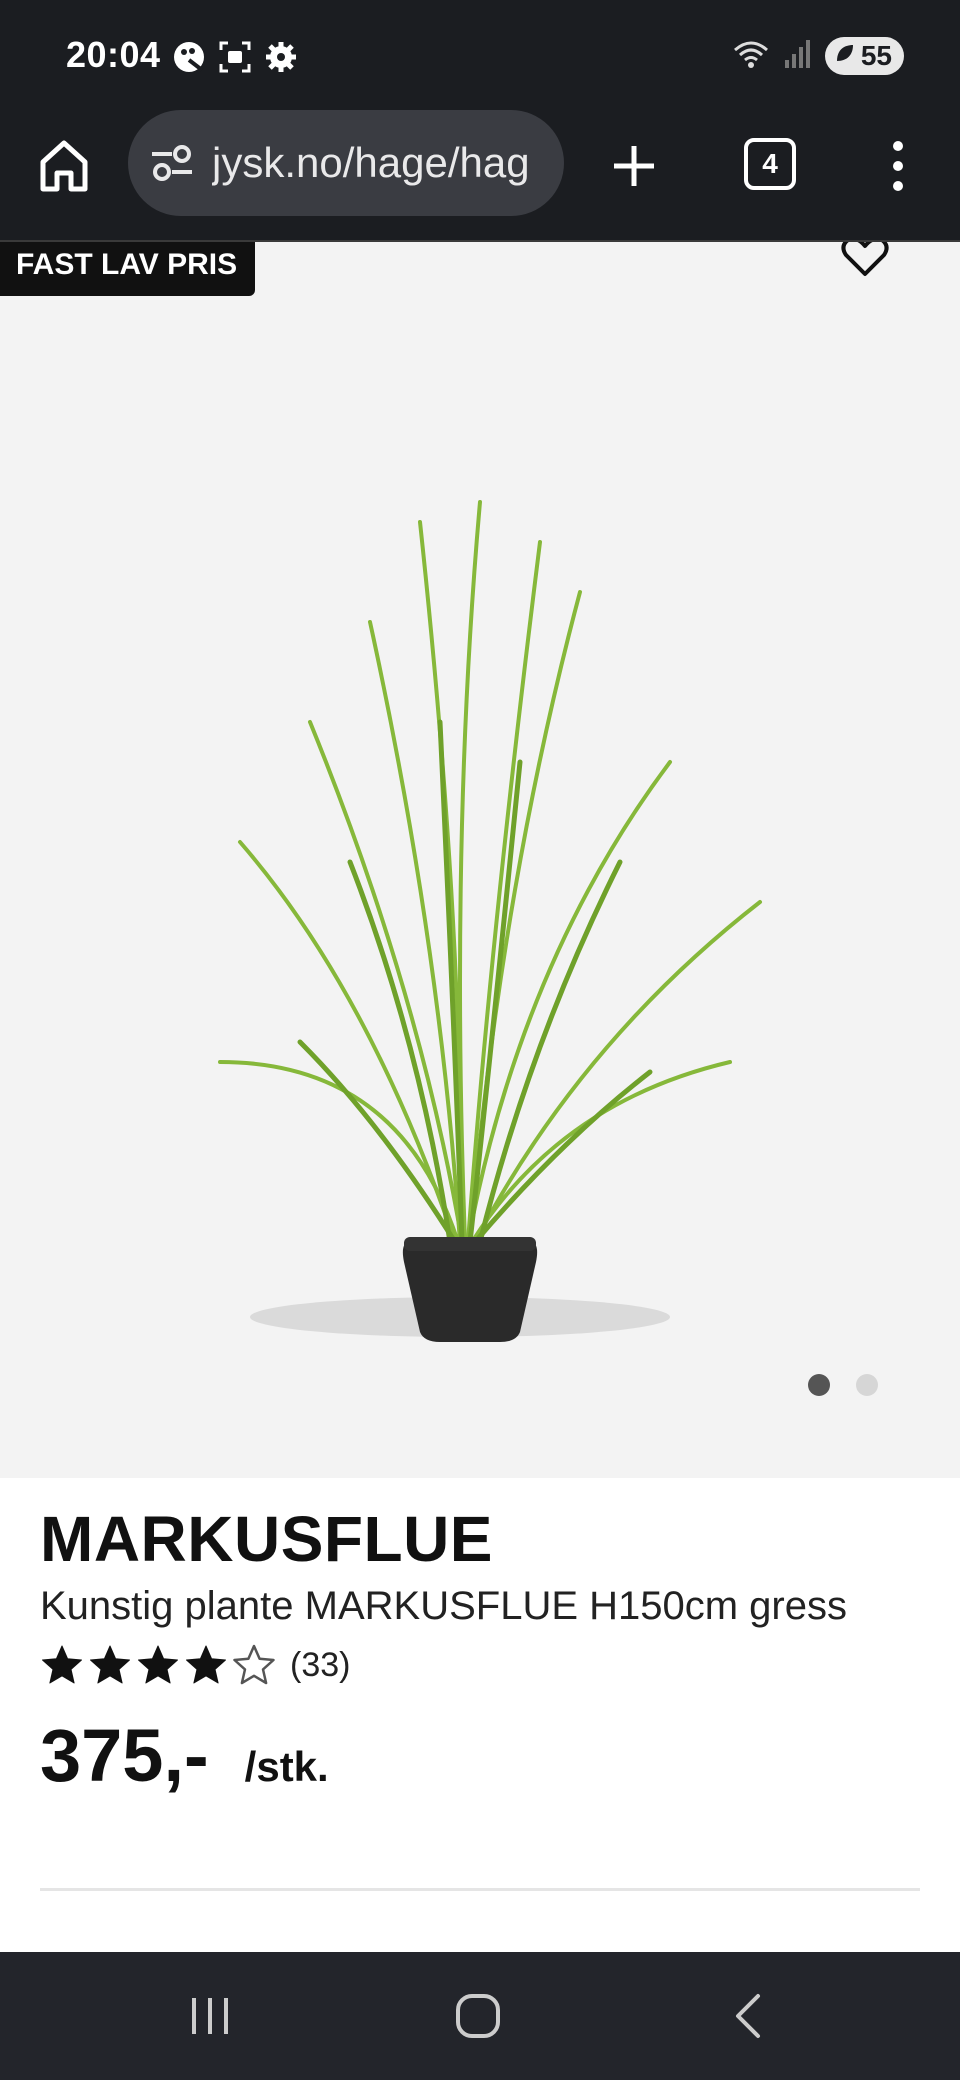  I want to click on recent-apps-icon, so click(210, 2016).